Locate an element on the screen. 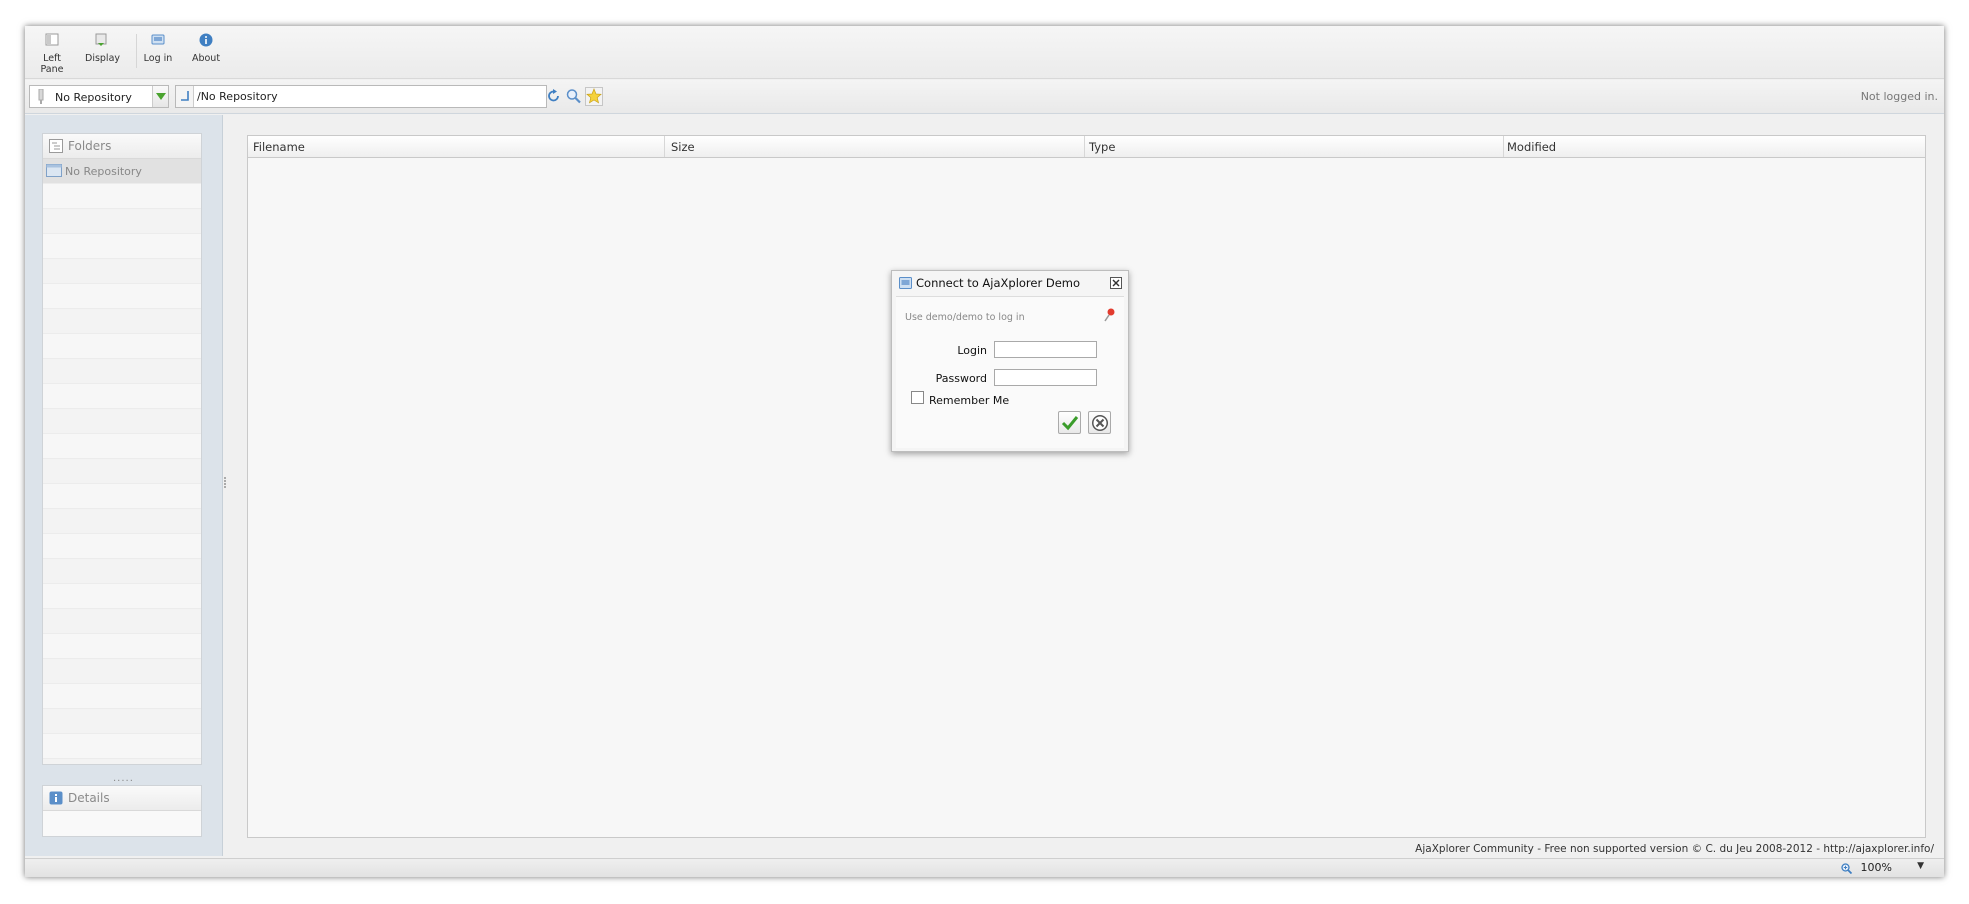 The image size is (1969, 904). remember-me-checkbox is located at coordinates (917, 397).